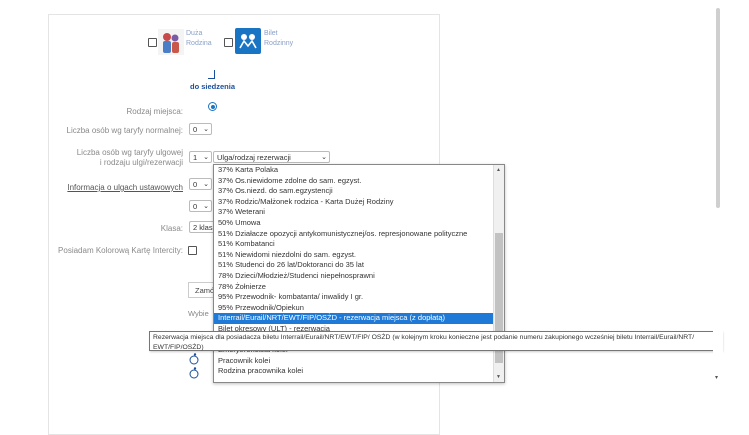 This screenshot has height=435, width=749. Describe the element at coordinates (200, 129) in the screenshot. I see `liczba-normalnej-select: 0 ⌄` at that location.